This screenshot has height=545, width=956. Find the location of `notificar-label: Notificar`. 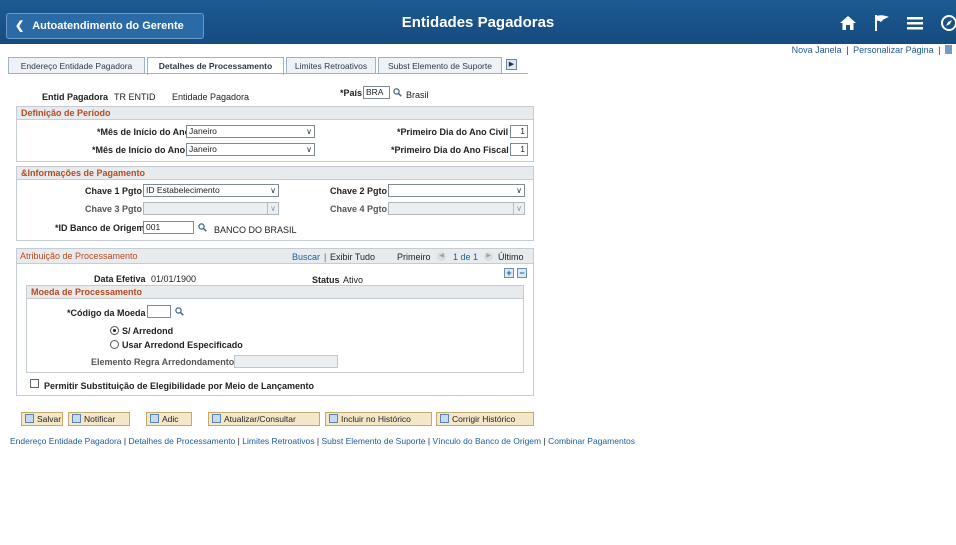

notificar-label: Notificar is located at coordinates (100, 419).